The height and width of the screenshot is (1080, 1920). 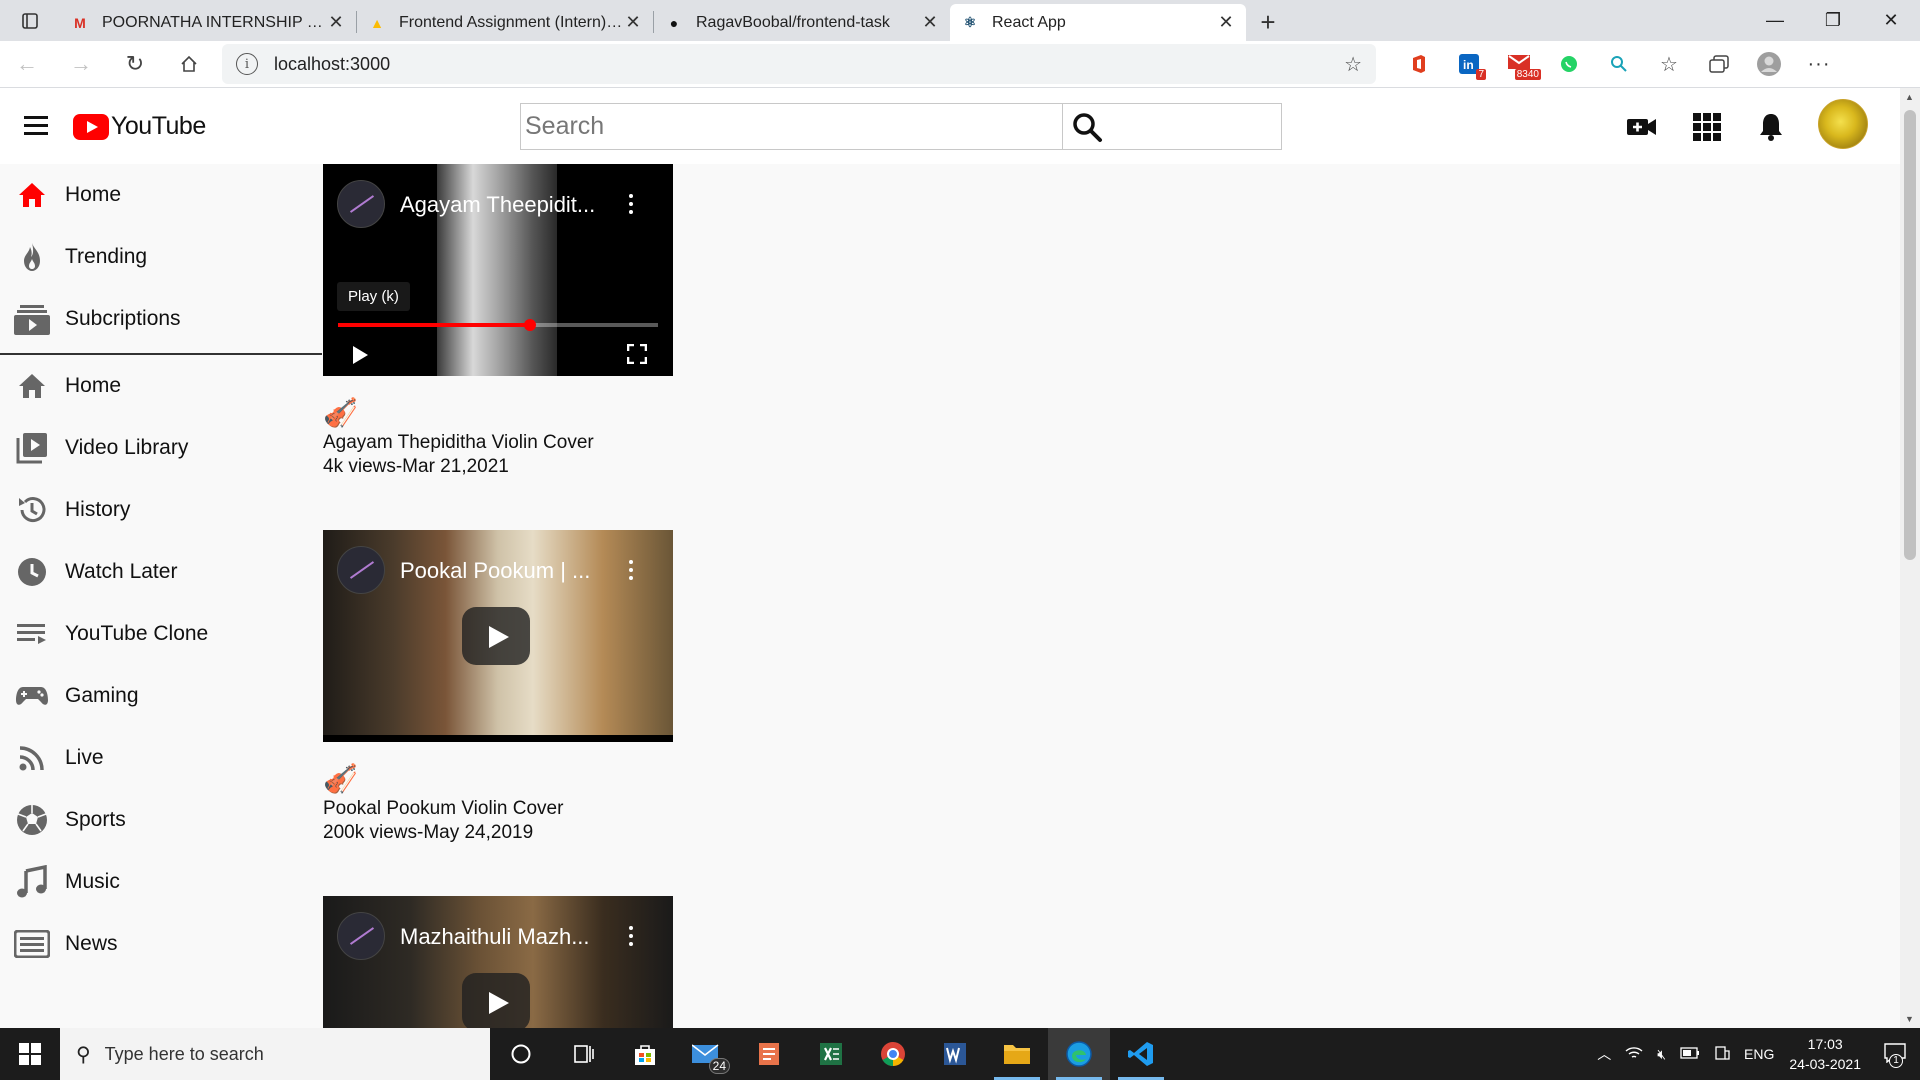 I want to click on sidebar-item-gaming: Gaming, so click(x=161, y=696).